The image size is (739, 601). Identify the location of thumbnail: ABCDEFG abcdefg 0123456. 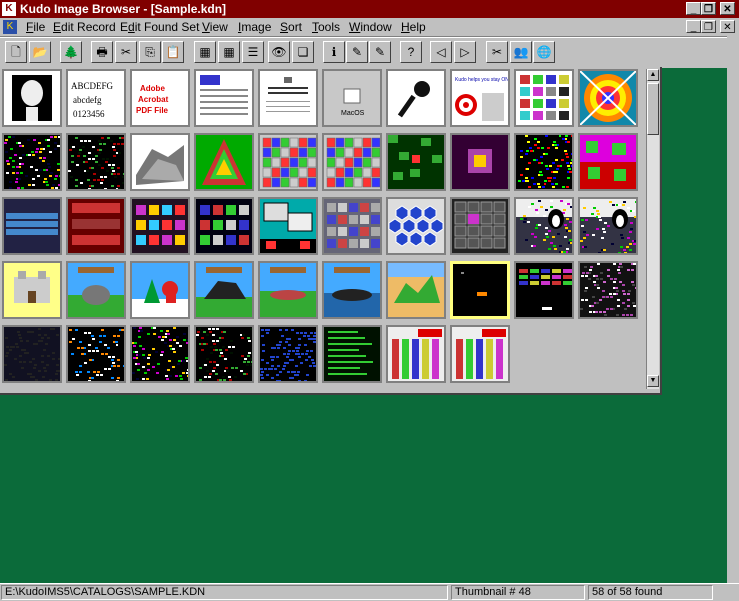
(96, 98).